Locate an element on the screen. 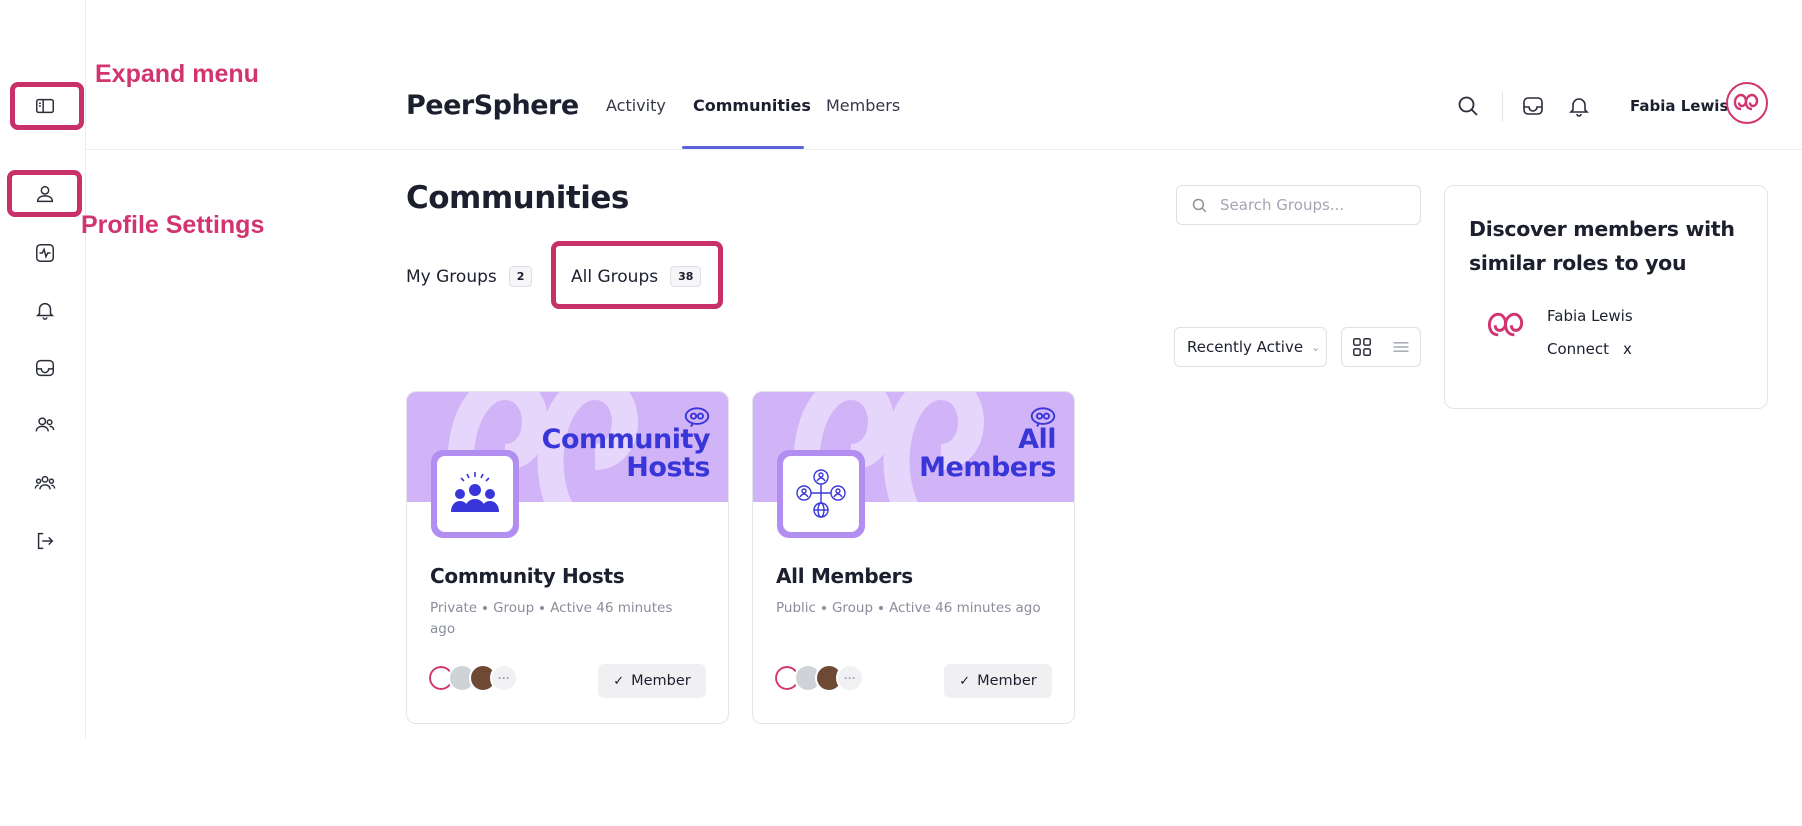  grid-icon is located at coordinates (1361, 347).